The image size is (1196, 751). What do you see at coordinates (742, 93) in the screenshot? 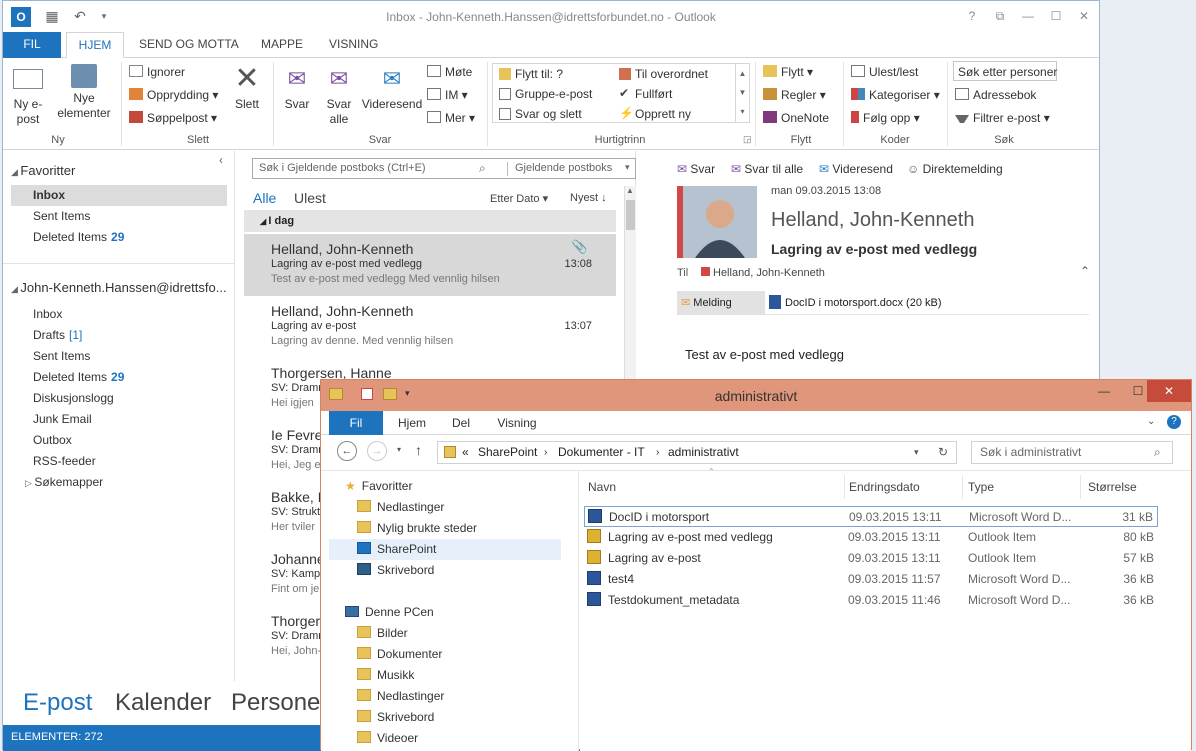
I see `gallery-scroll: ▲ ▼ ▾` at bounding box center [742, 93].